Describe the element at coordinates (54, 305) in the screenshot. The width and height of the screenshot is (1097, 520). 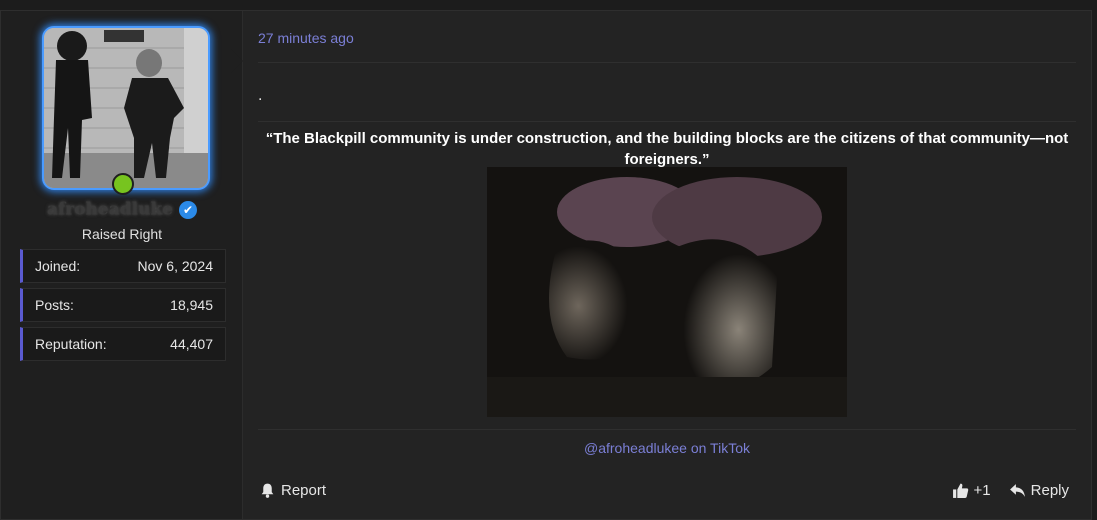
I see `stat-label: Posts:` at that location.